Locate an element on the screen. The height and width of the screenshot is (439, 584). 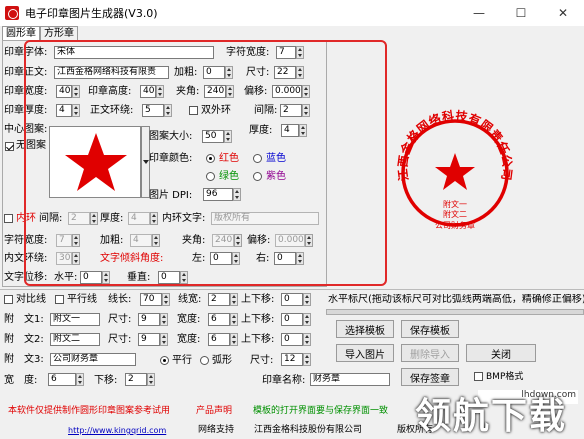
sub2-shift-spinner is located at coordinates (307, 339).